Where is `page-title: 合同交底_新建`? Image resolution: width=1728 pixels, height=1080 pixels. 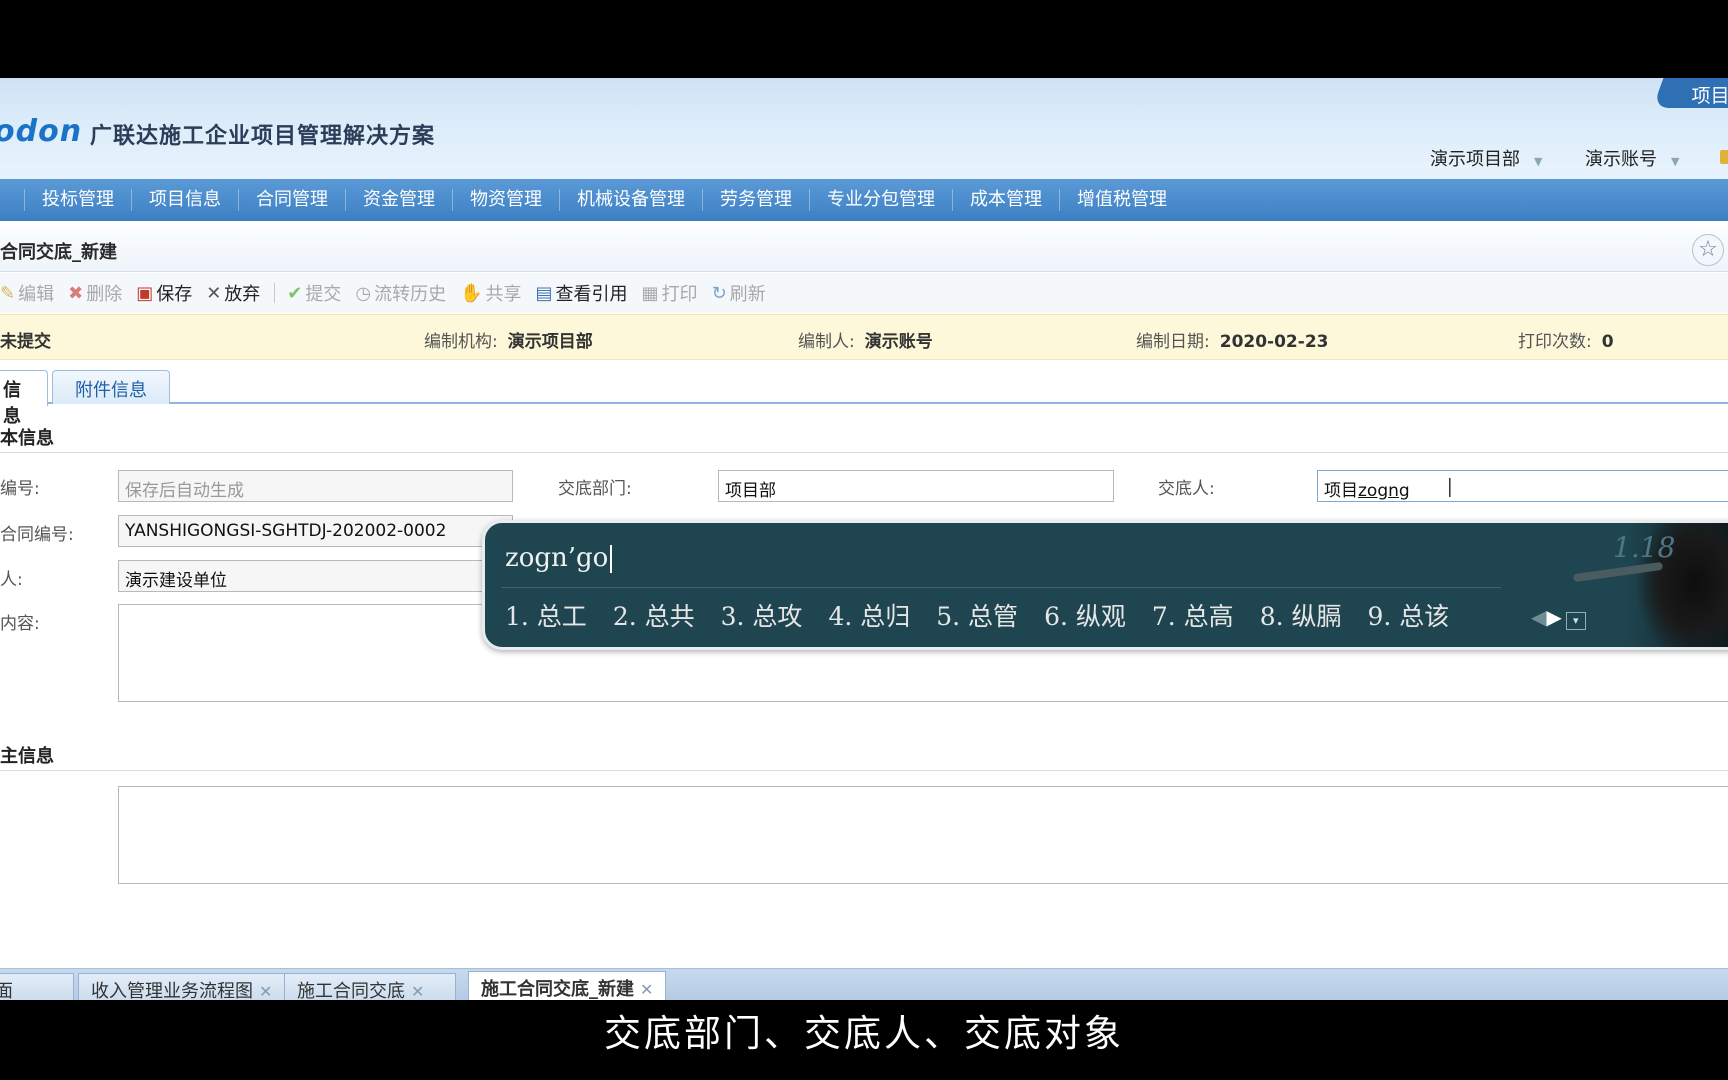 page-title: 合同交底_新建 is located at coordinates (58, 252).